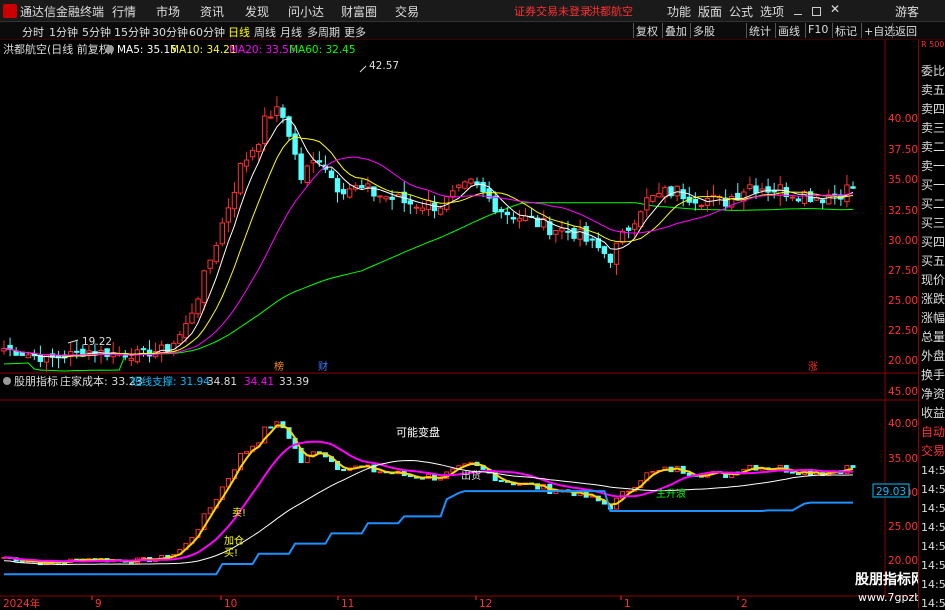 Image resolution: width=945 pixels, height=610 pixels. Describe the element at coordinates (933, 108) in the screenshot. I see `sidebar-item: 卖四` at that location.